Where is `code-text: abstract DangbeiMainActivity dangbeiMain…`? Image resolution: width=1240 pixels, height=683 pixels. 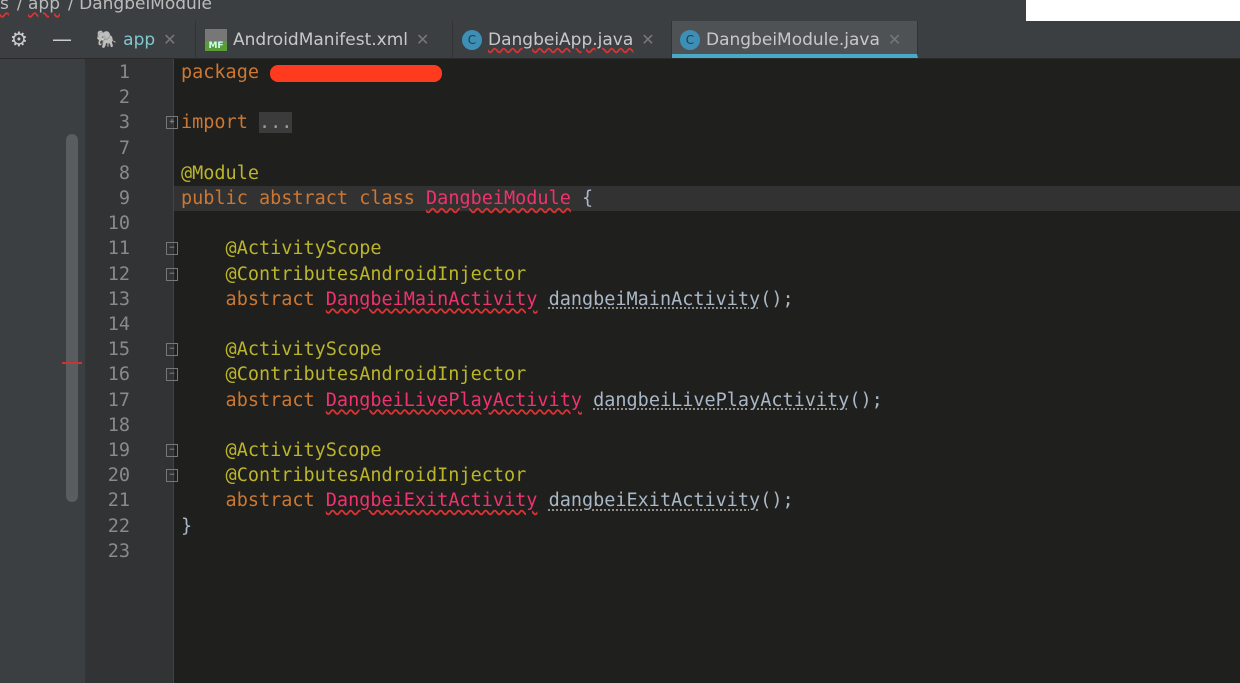
code-text: abstract DangbeiMainActivity dangbeiMain… is located at coordinates (487, 299).